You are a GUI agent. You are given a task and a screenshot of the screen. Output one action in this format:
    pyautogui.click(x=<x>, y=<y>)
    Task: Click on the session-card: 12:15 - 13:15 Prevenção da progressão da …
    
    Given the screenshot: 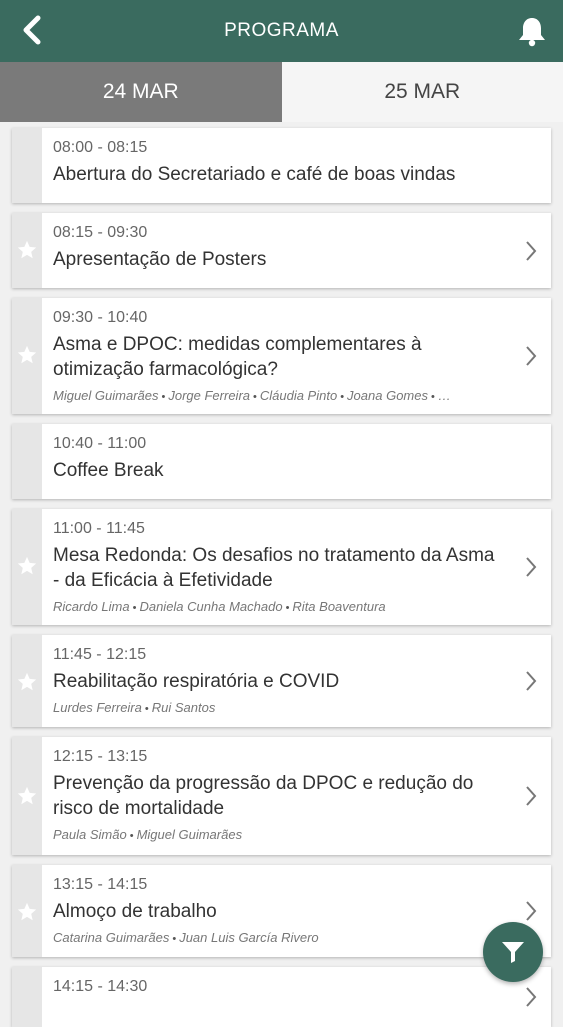 What is the action you would take?
    pyautogui.click(x=281, y=796)
    